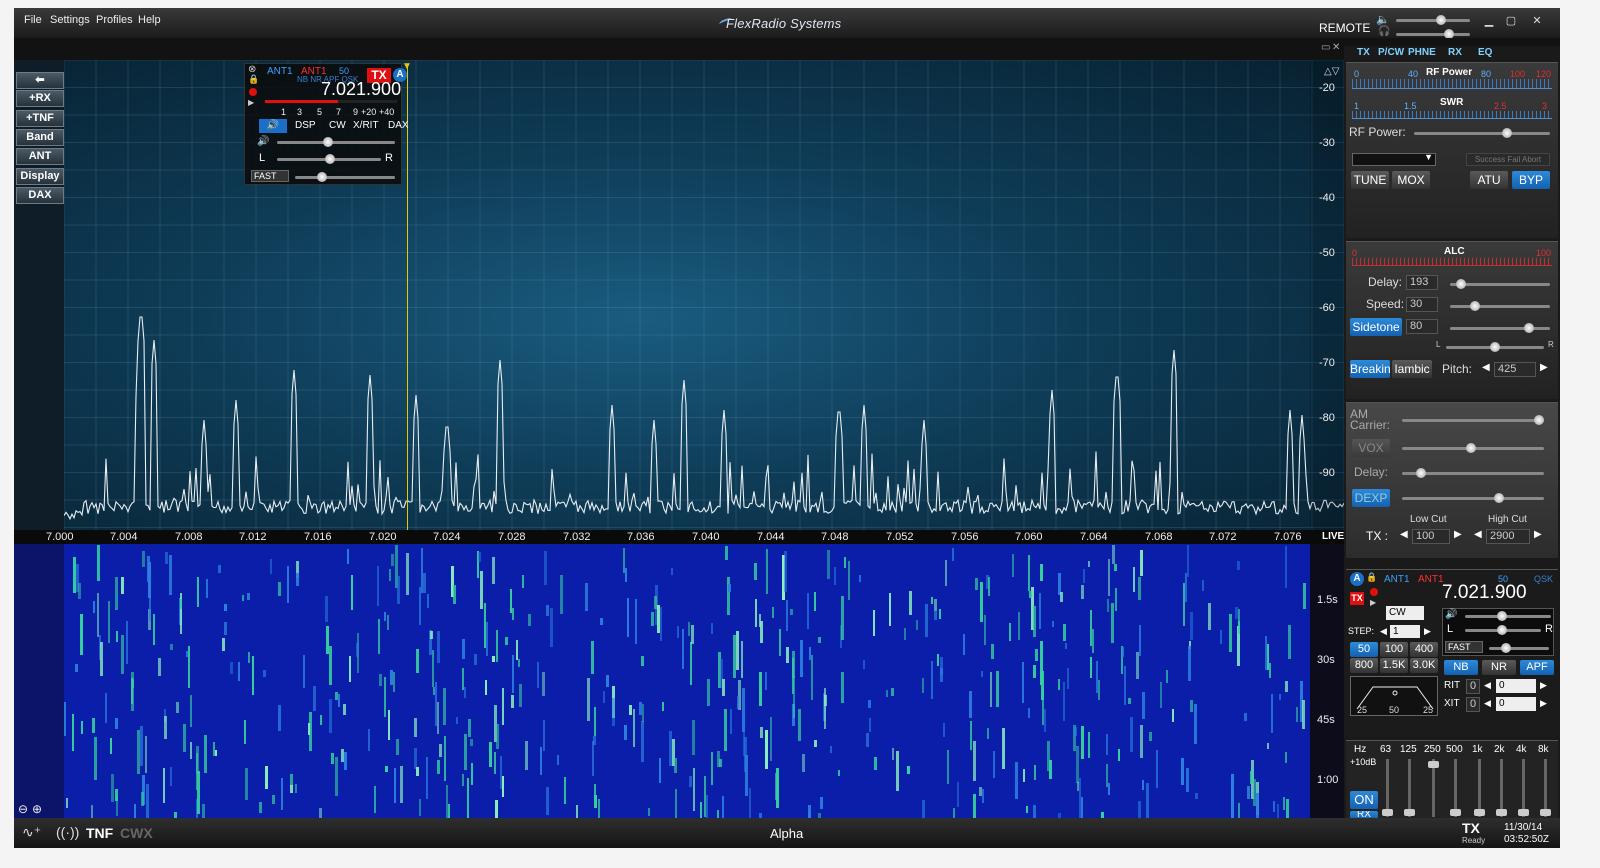 This screenshot has height=868, width=1600. What do you see at coordinates (398, 125) in the screenshot?
I see `tab-dax: DAX` at bounding box center [398, 125].